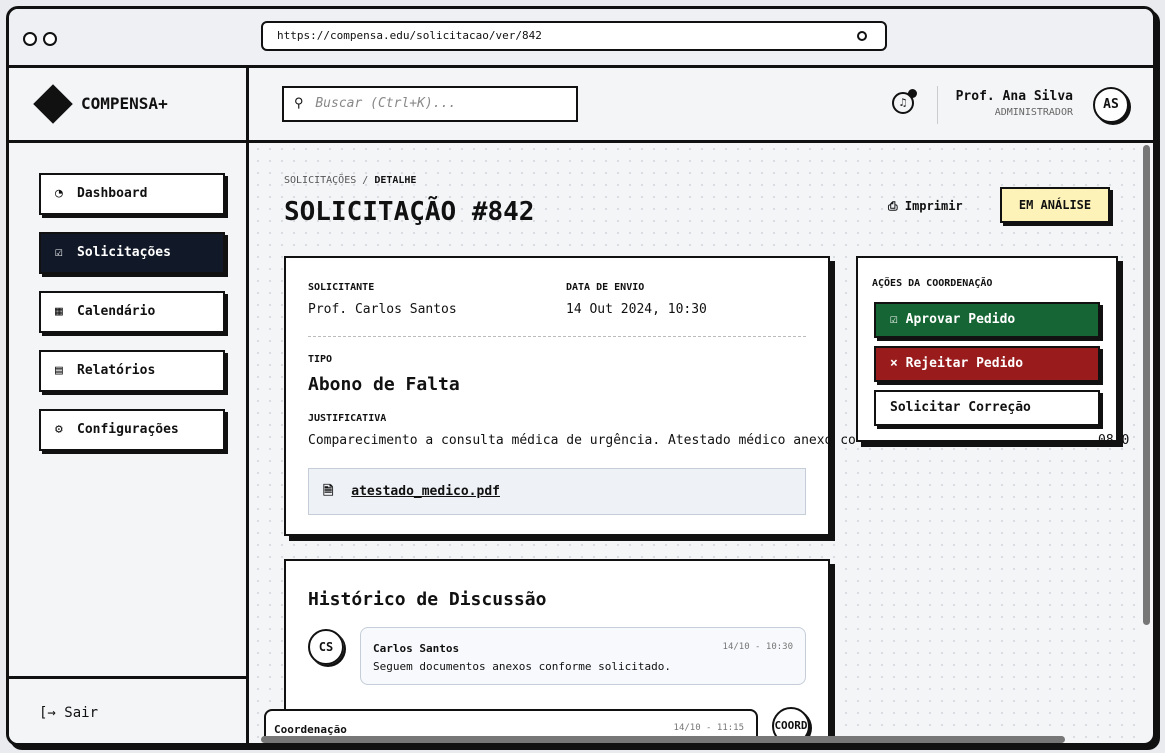 The height and width of the screenshot is (753, 1165). I want to click on sidebar-item-label: Dashboard, so click(112, 193).